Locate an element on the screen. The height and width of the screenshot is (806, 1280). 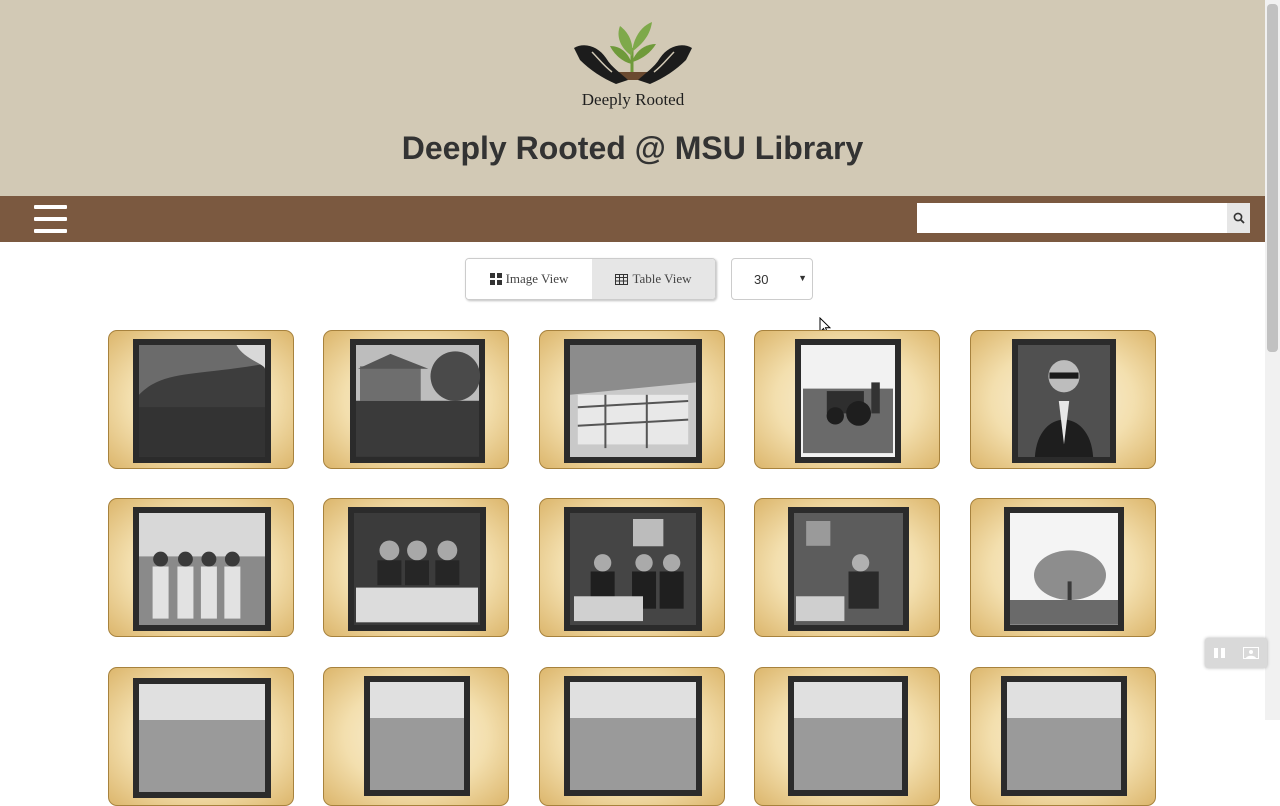
per-page-value: 30 is located at coordinates (761, 279).